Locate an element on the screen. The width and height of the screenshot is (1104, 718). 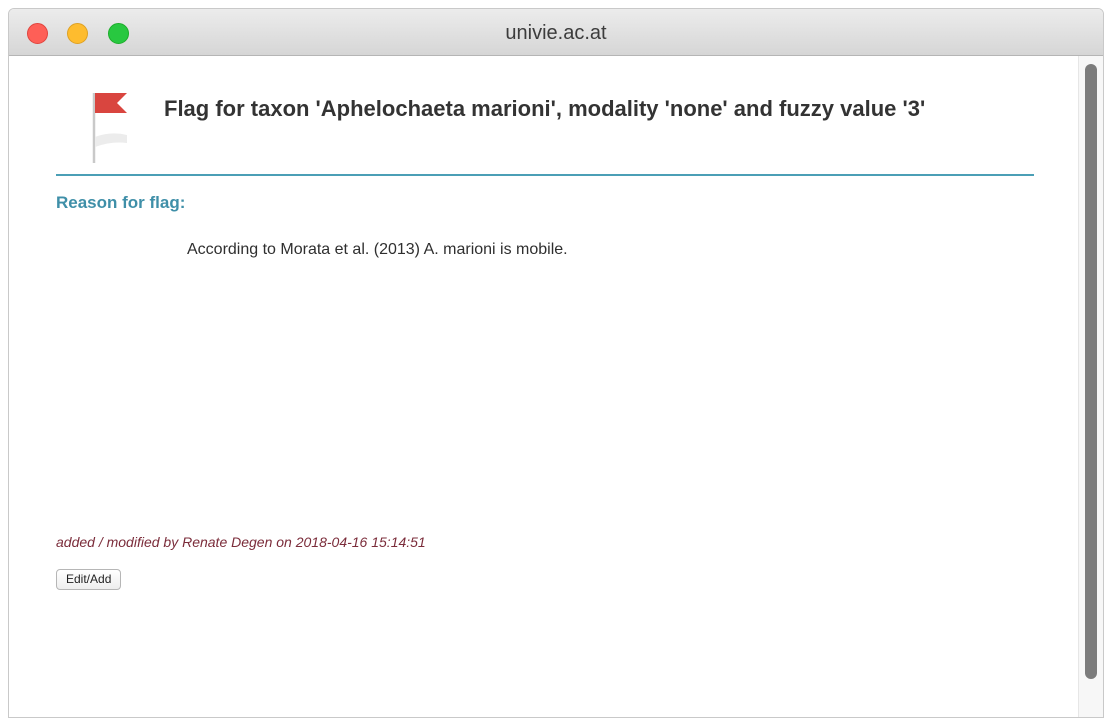
title-bar: univie.ac.at is located at coordinates (556, 32).